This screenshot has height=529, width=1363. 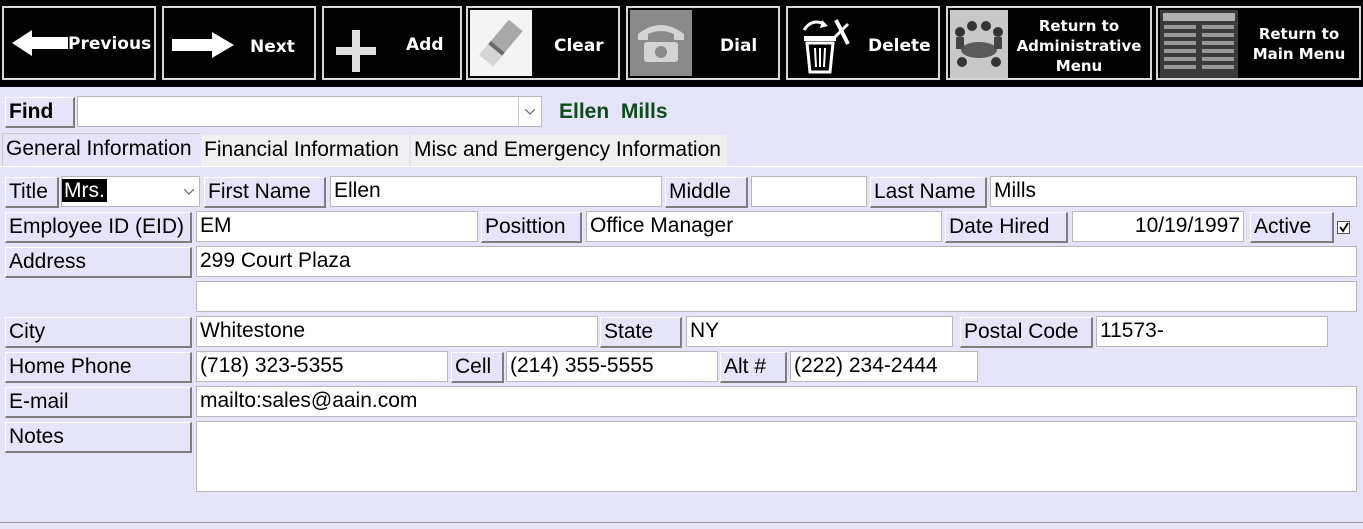 What do you see at coordinates (706, 192) in the screenshot?
I see `middle-label: Middle` at bounding box center [706, 192].